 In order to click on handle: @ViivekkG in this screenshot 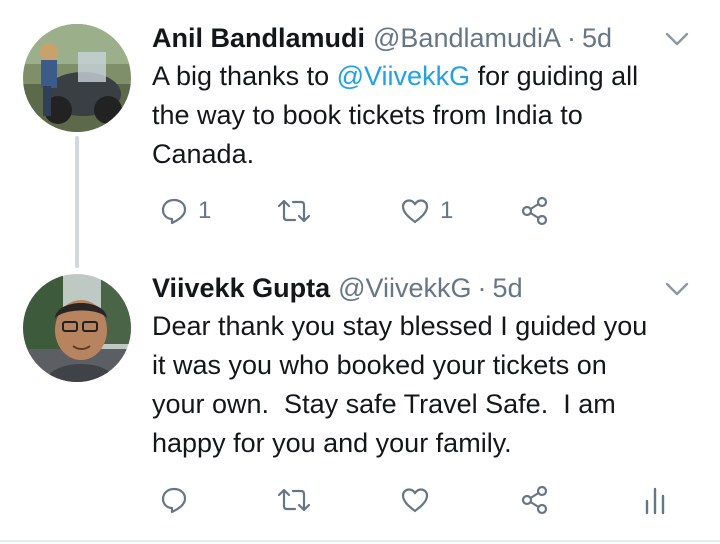, I will do `click(404, 288)`.